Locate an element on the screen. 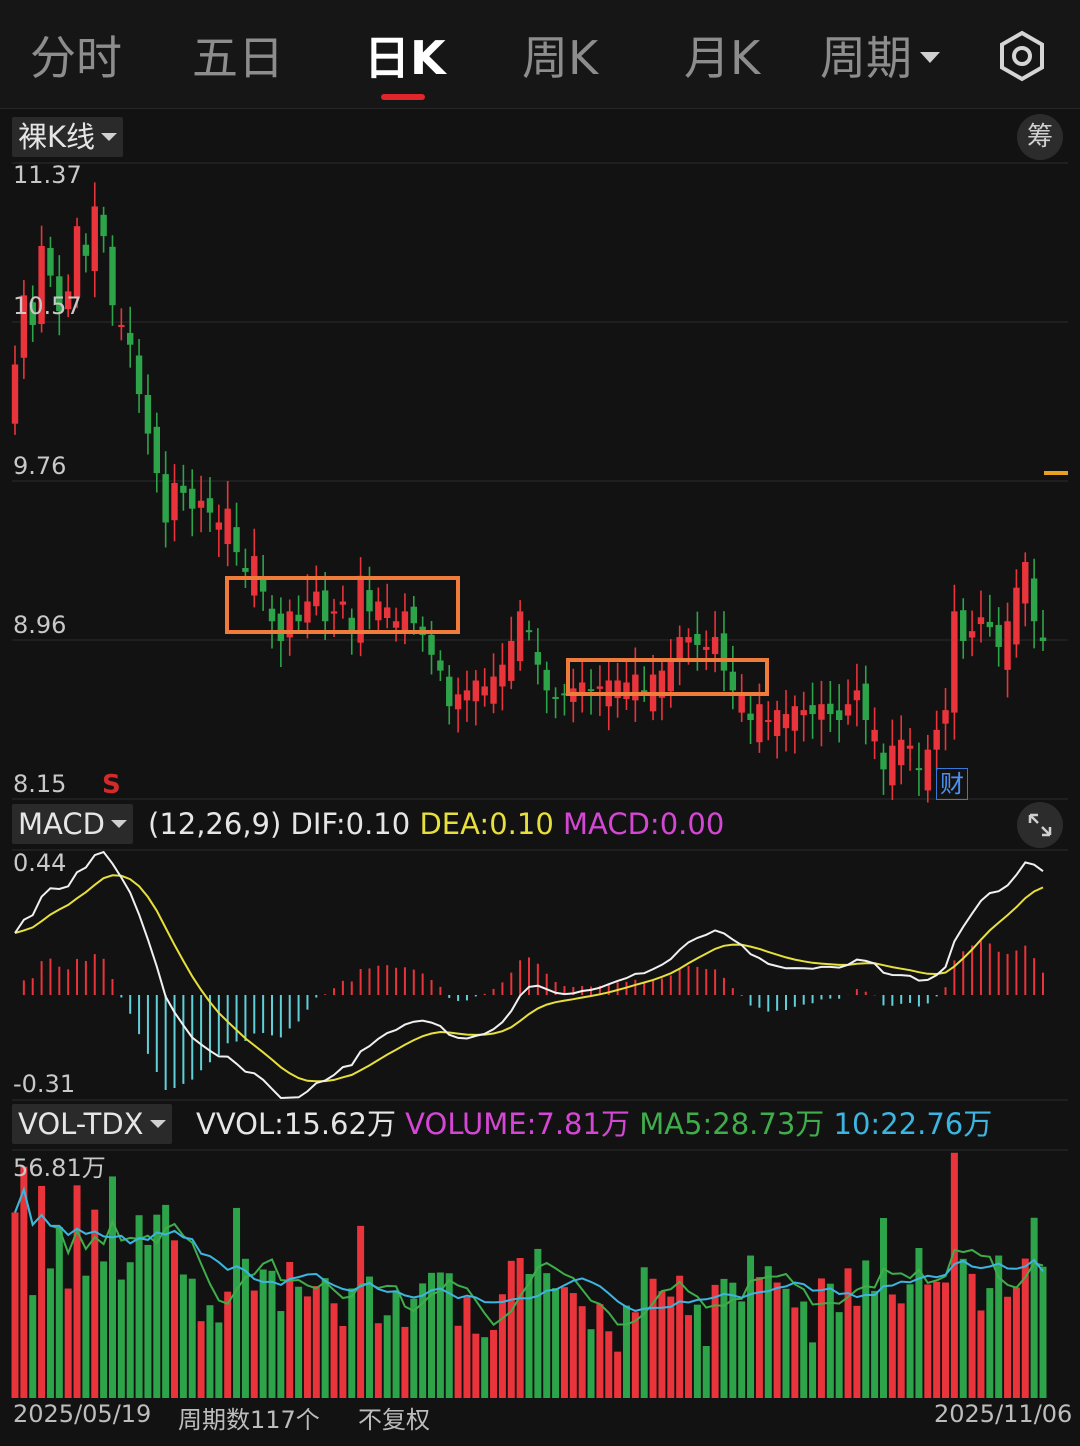  chip-distribution-button: 筹 is located at coordinates (1040, 137).